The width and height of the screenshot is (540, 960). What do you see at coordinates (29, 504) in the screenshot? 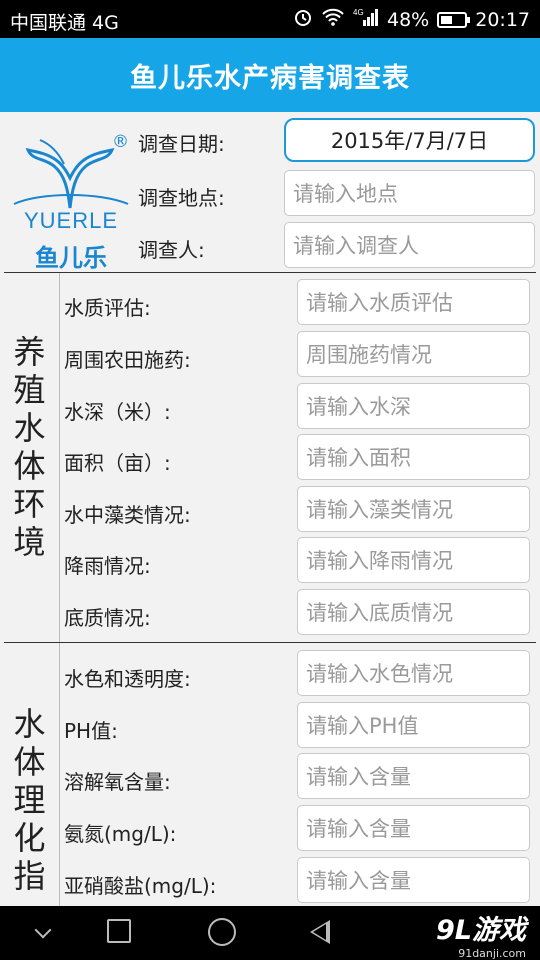
I see `section-title-char: 环` at bounding box center [29, 504].